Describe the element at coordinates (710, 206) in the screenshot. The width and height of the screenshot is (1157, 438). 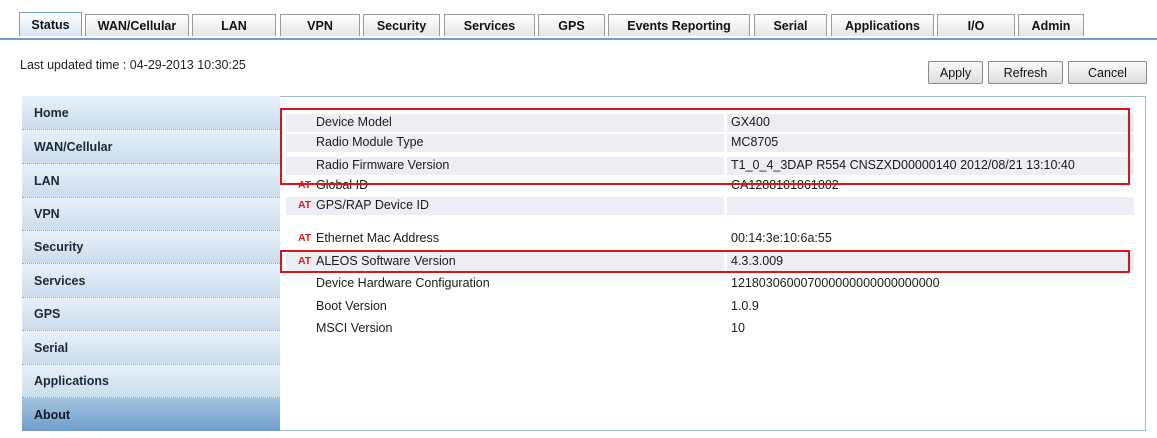
I see `info-row-gps-rap-device-id: AT GPS/RAP Device ID` at that location.